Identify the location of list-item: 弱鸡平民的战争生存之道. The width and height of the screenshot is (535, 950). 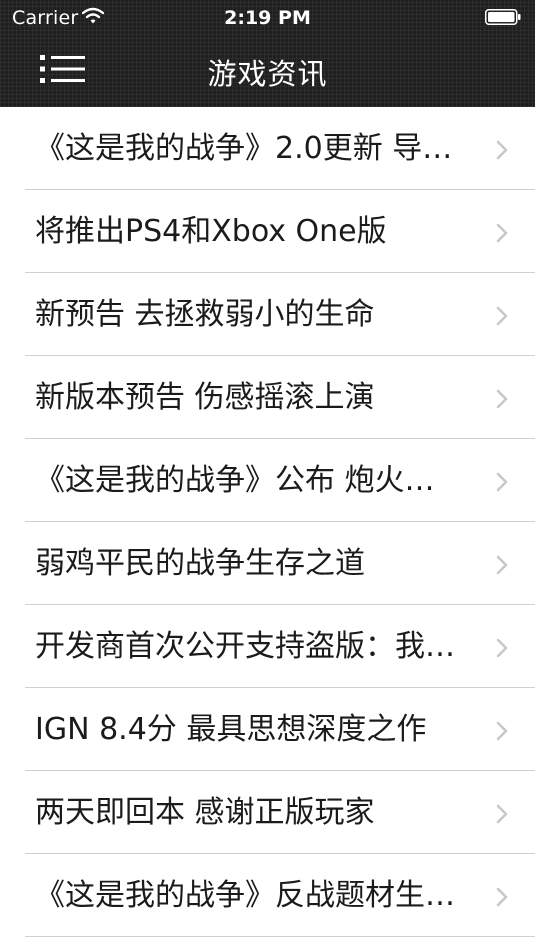
(267, 563).